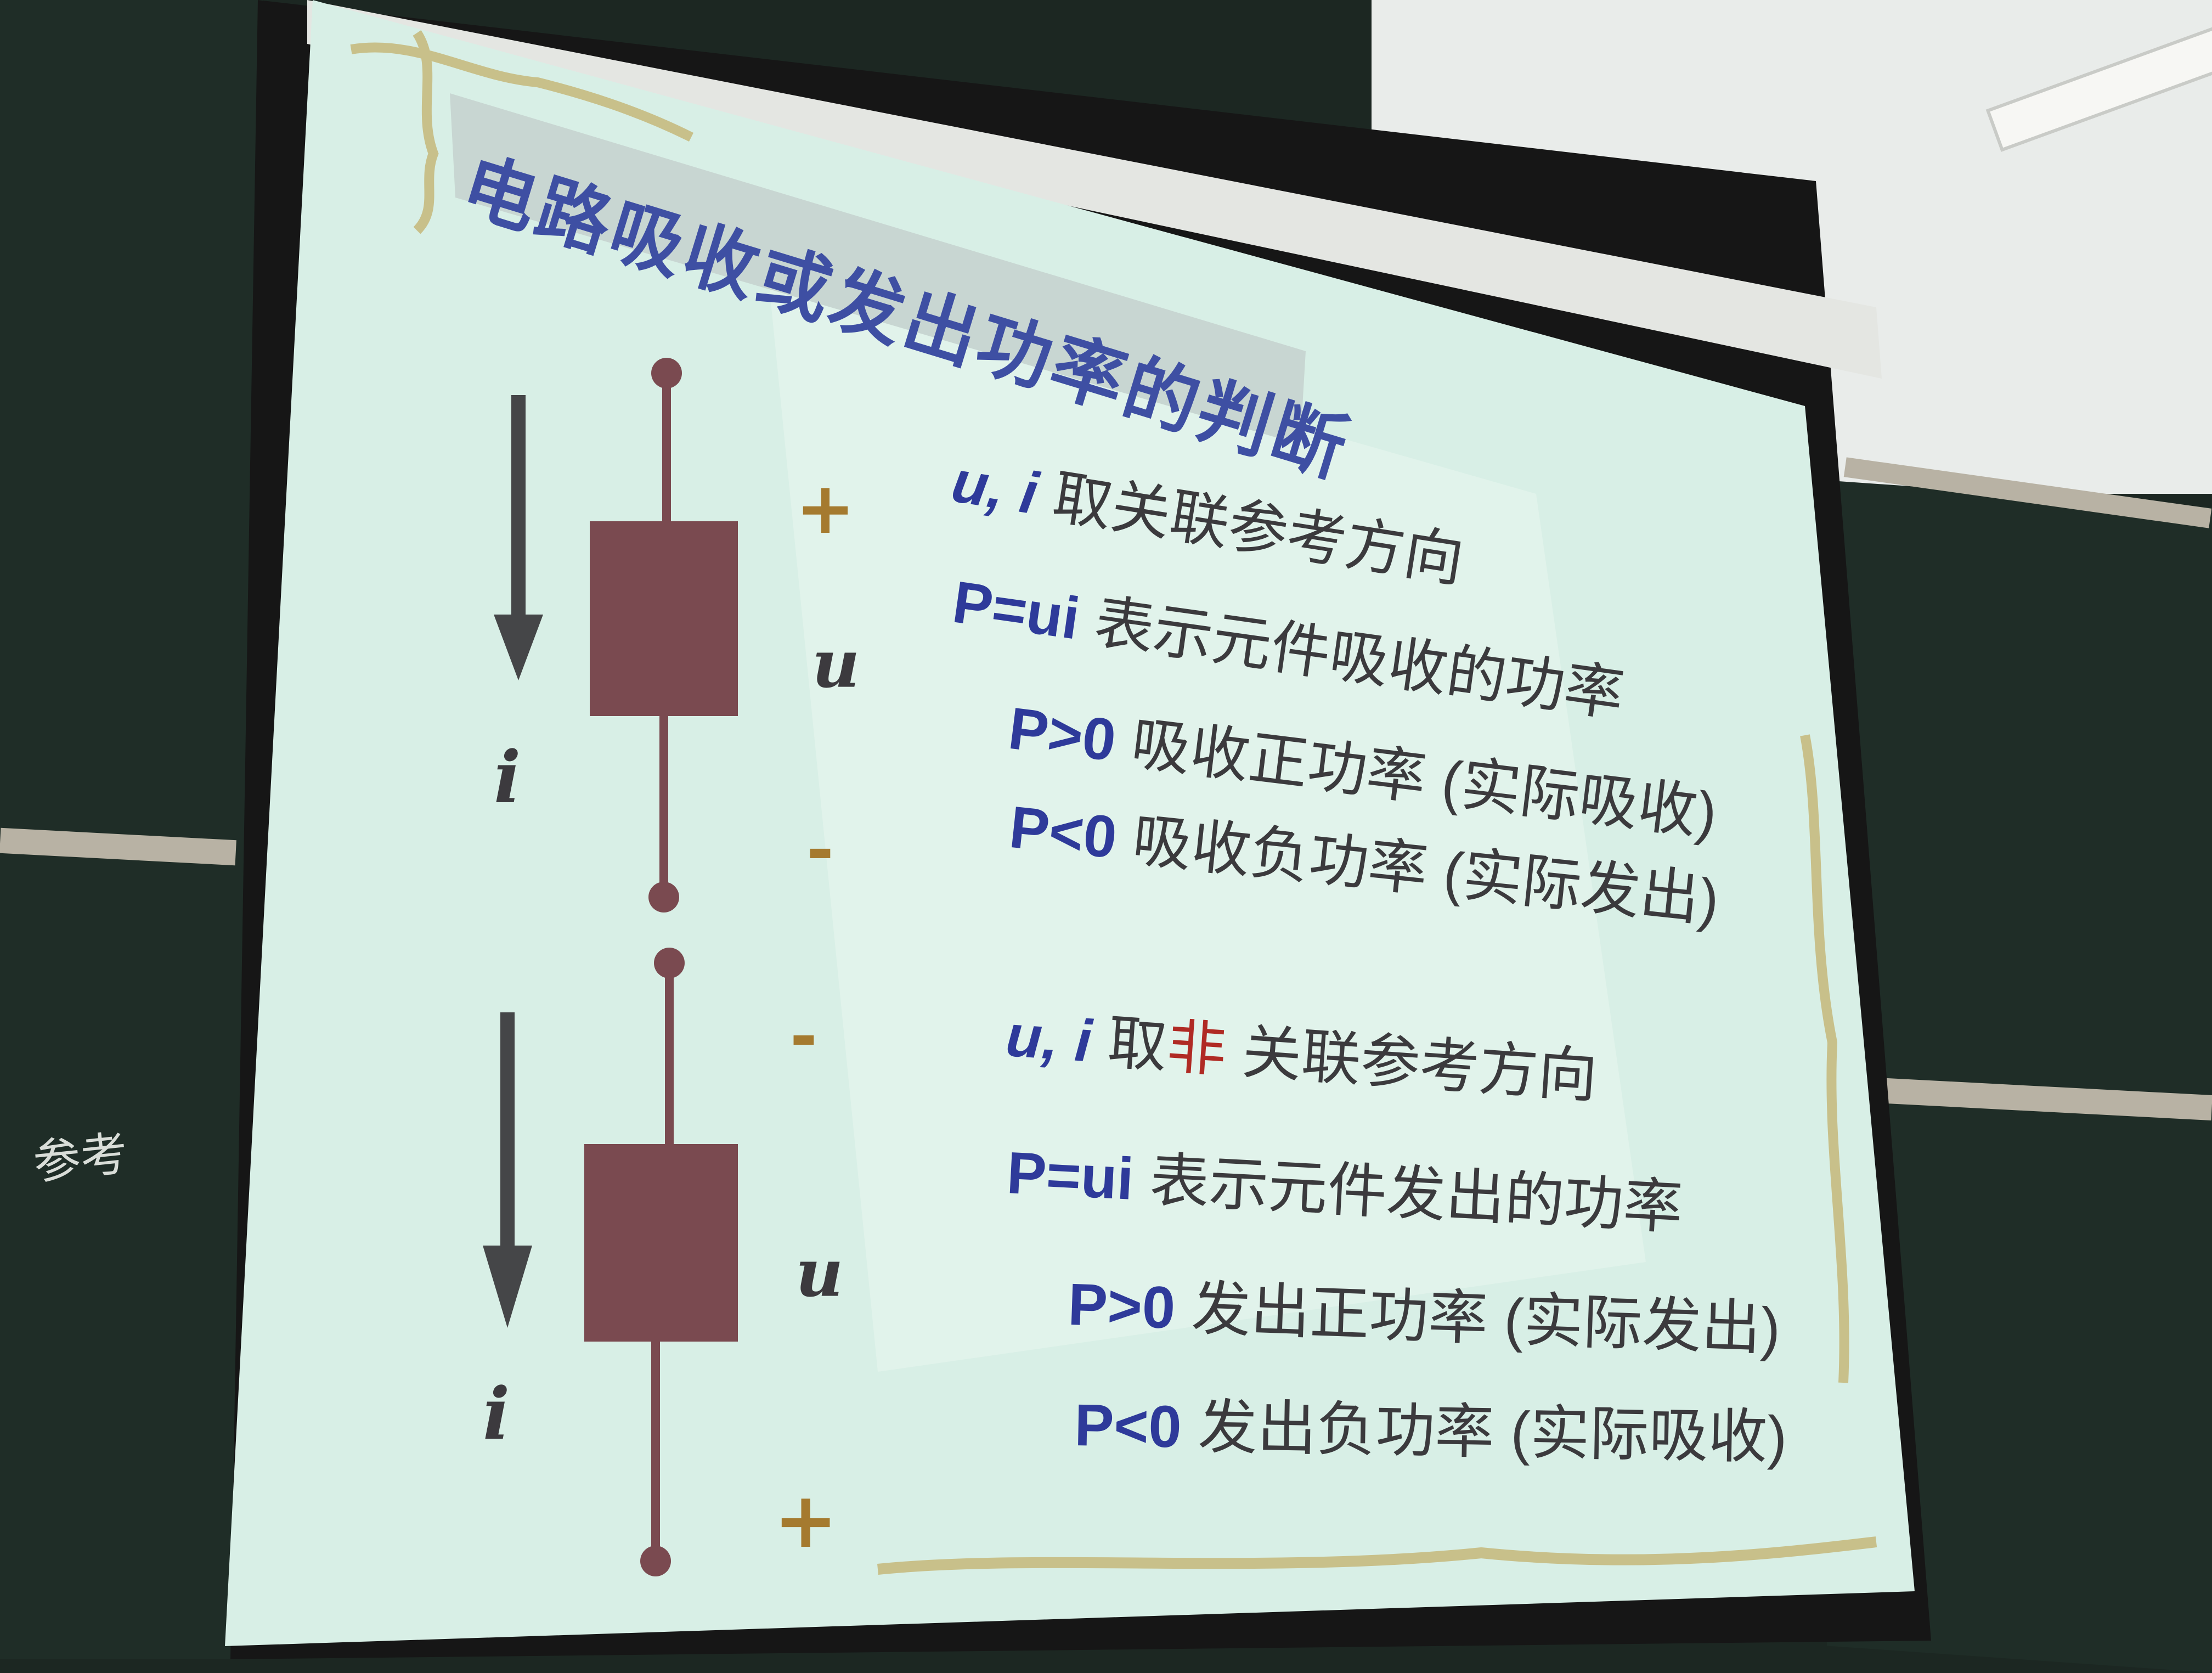  Describe the element at coordinates (1121, 1305) in the screenshot. I see `section2-condition-positive: P>0` at that location.